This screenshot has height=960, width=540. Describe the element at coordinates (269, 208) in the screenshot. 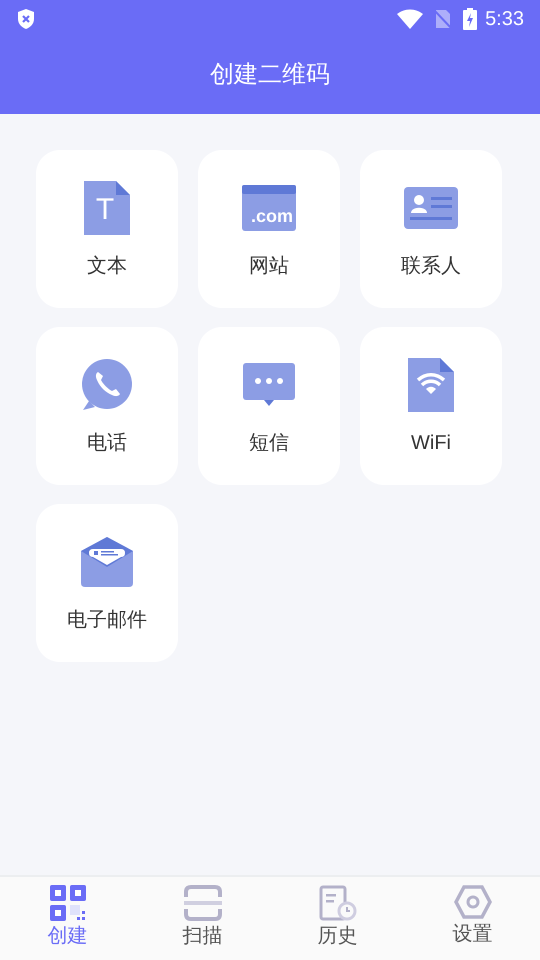

I see `browser-window-icon: .com` at that location.